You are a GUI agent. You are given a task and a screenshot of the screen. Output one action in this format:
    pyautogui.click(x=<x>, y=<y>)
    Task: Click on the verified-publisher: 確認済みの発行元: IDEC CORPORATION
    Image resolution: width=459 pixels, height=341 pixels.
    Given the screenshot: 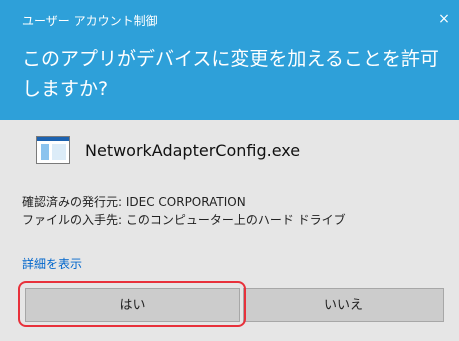 What is the action you would take?
    pyautogui.click(x=134, y=202)
    